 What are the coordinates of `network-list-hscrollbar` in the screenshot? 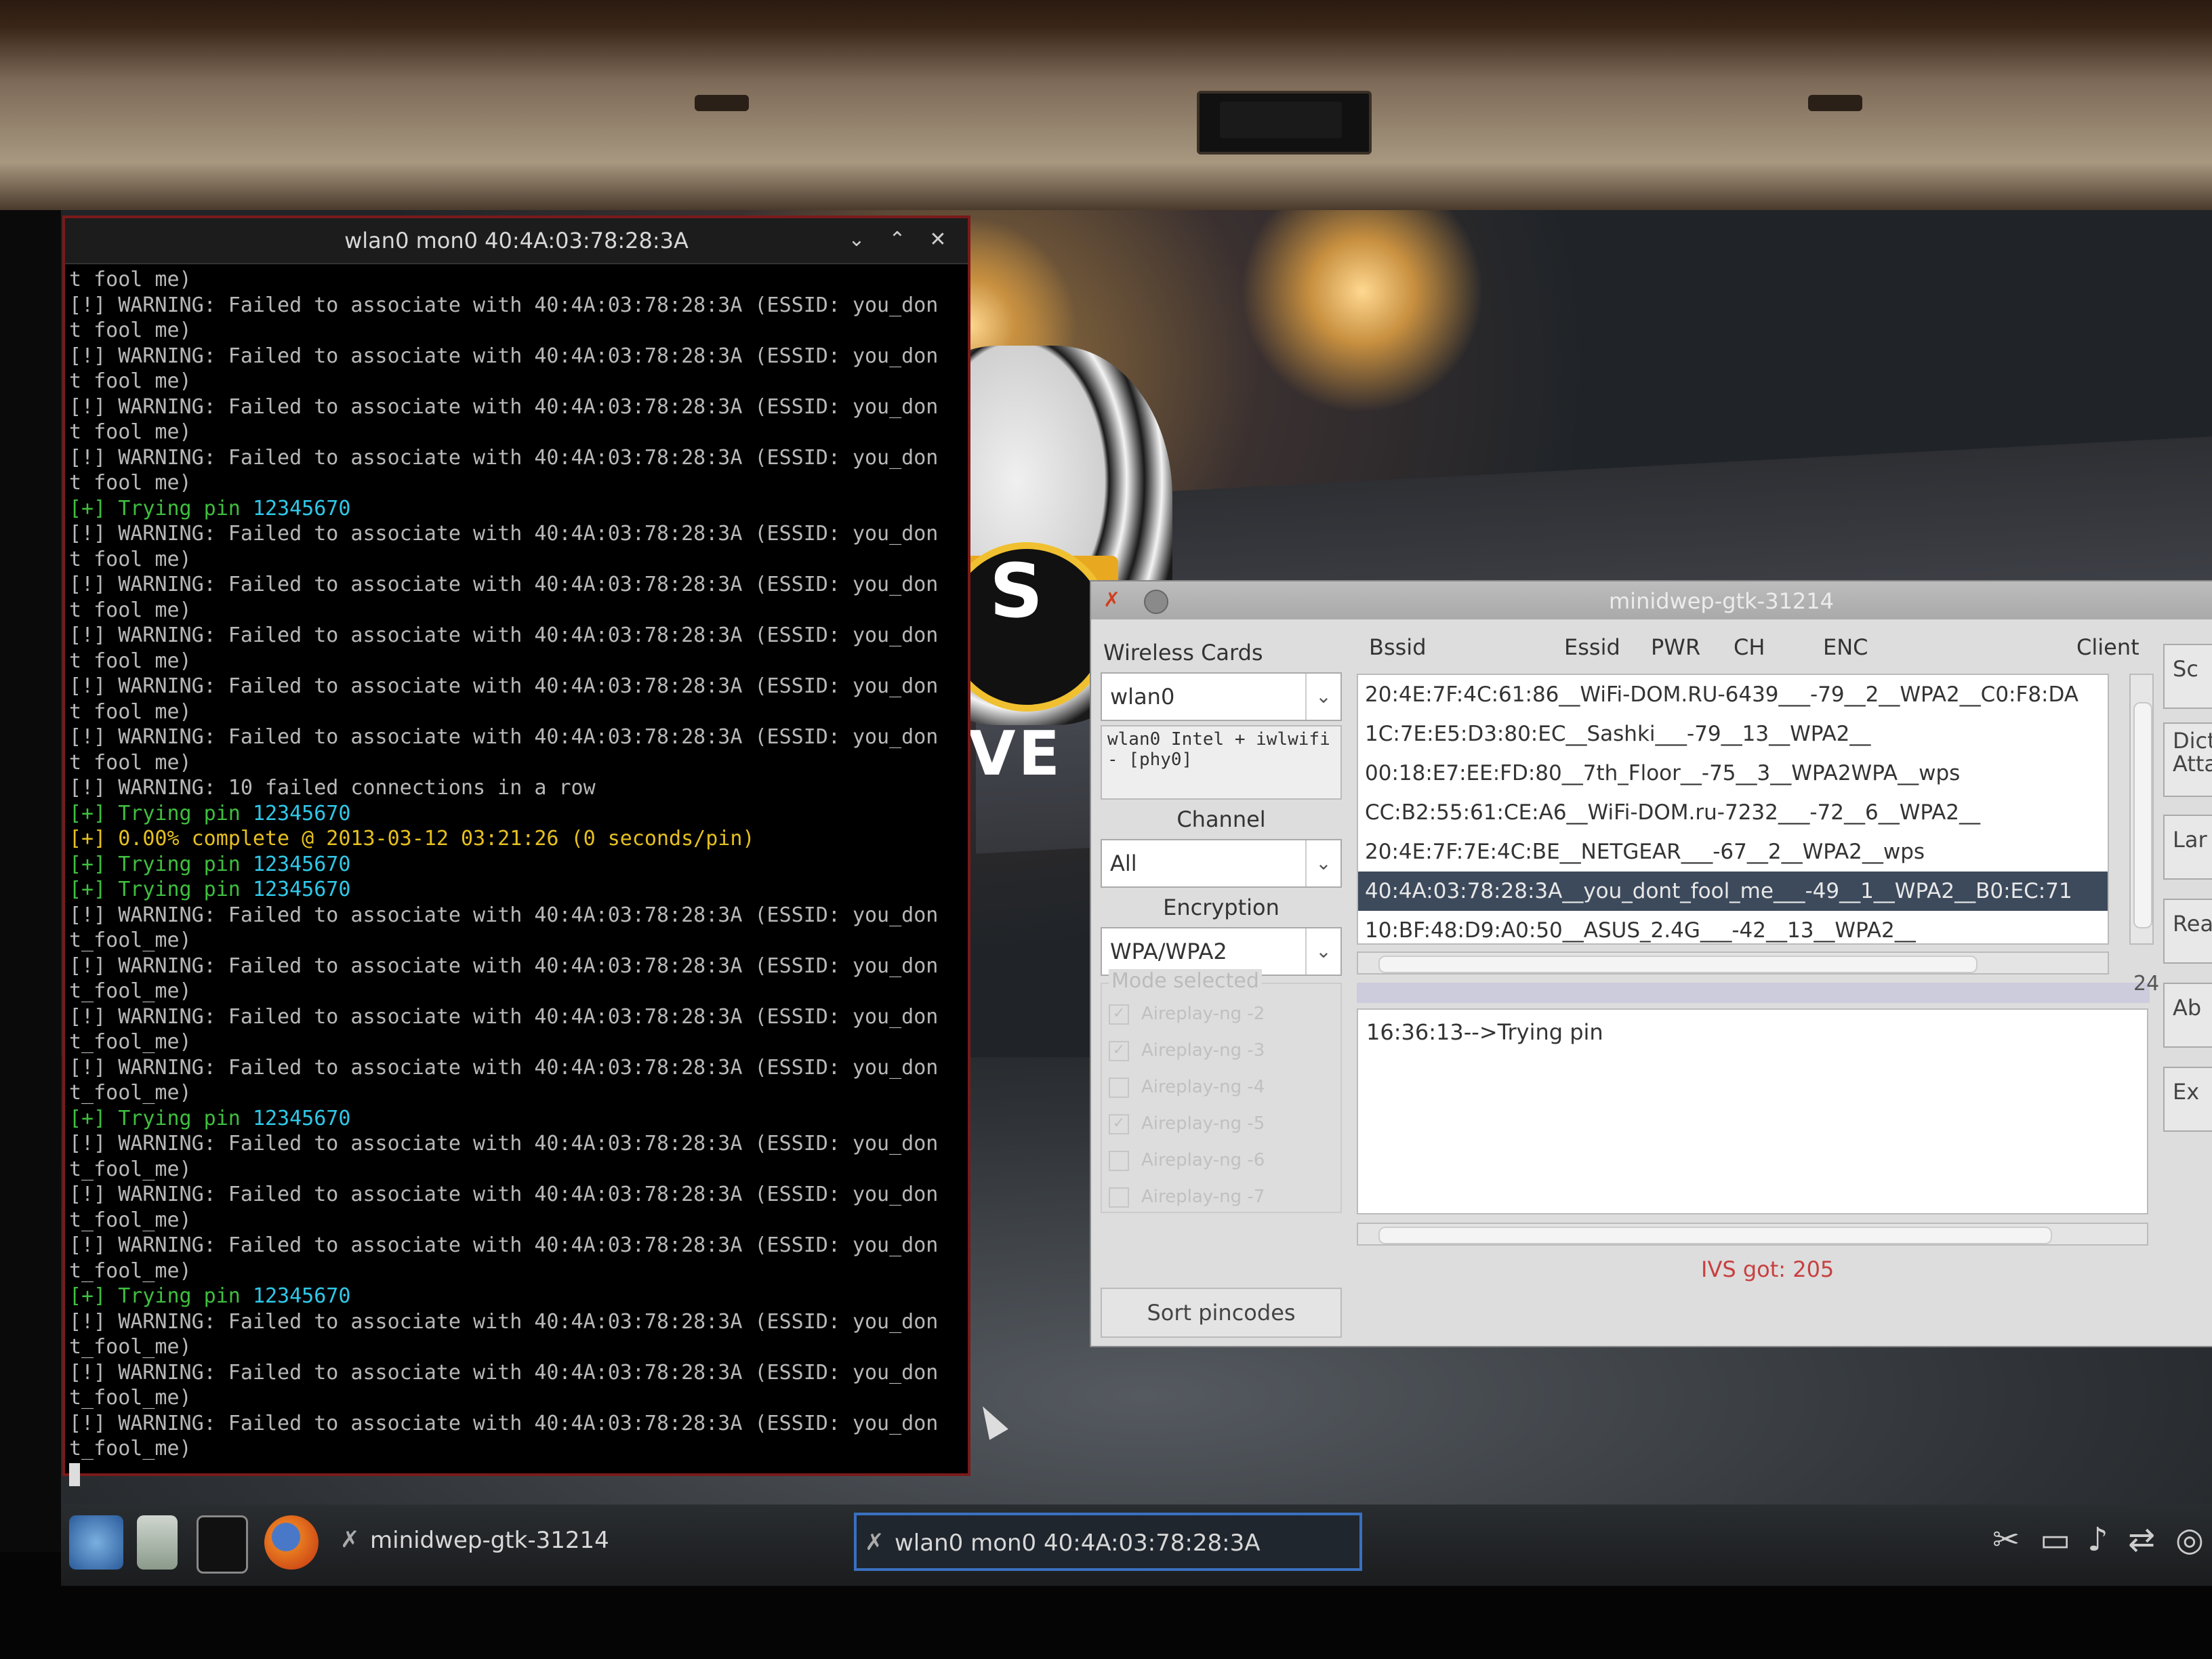 It's located at (1733, 963).